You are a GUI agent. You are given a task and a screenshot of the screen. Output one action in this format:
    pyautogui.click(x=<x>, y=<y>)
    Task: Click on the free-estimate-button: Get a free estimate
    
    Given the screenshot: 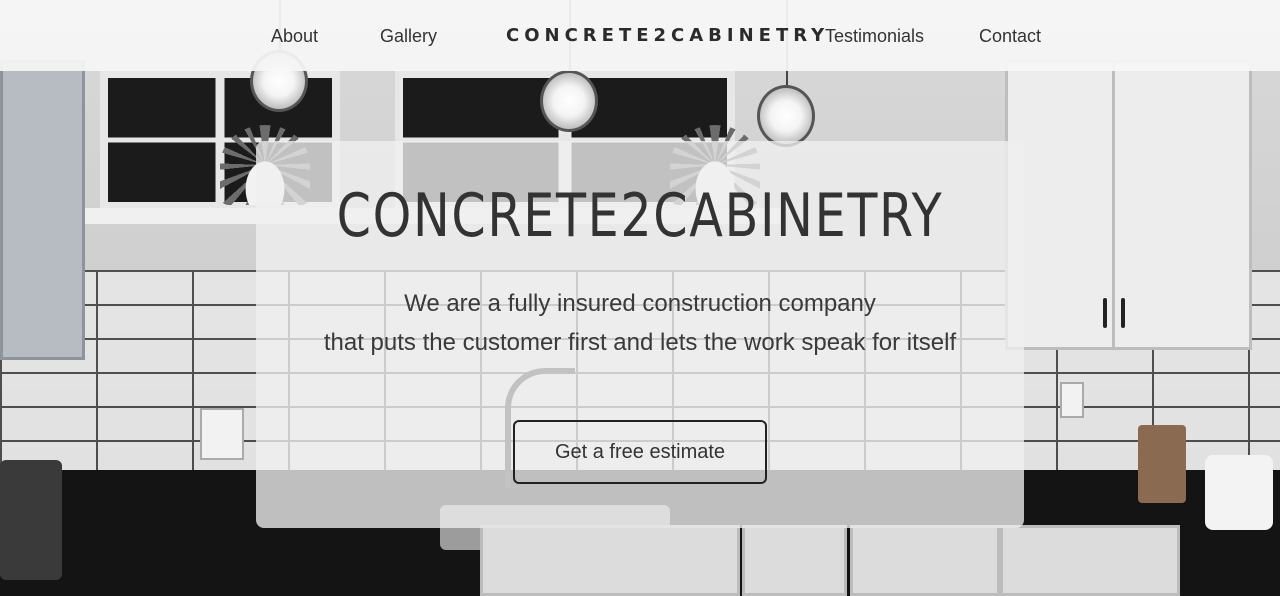 What is the action you would take?
    pyautogui.click(x=640, y=452)
    